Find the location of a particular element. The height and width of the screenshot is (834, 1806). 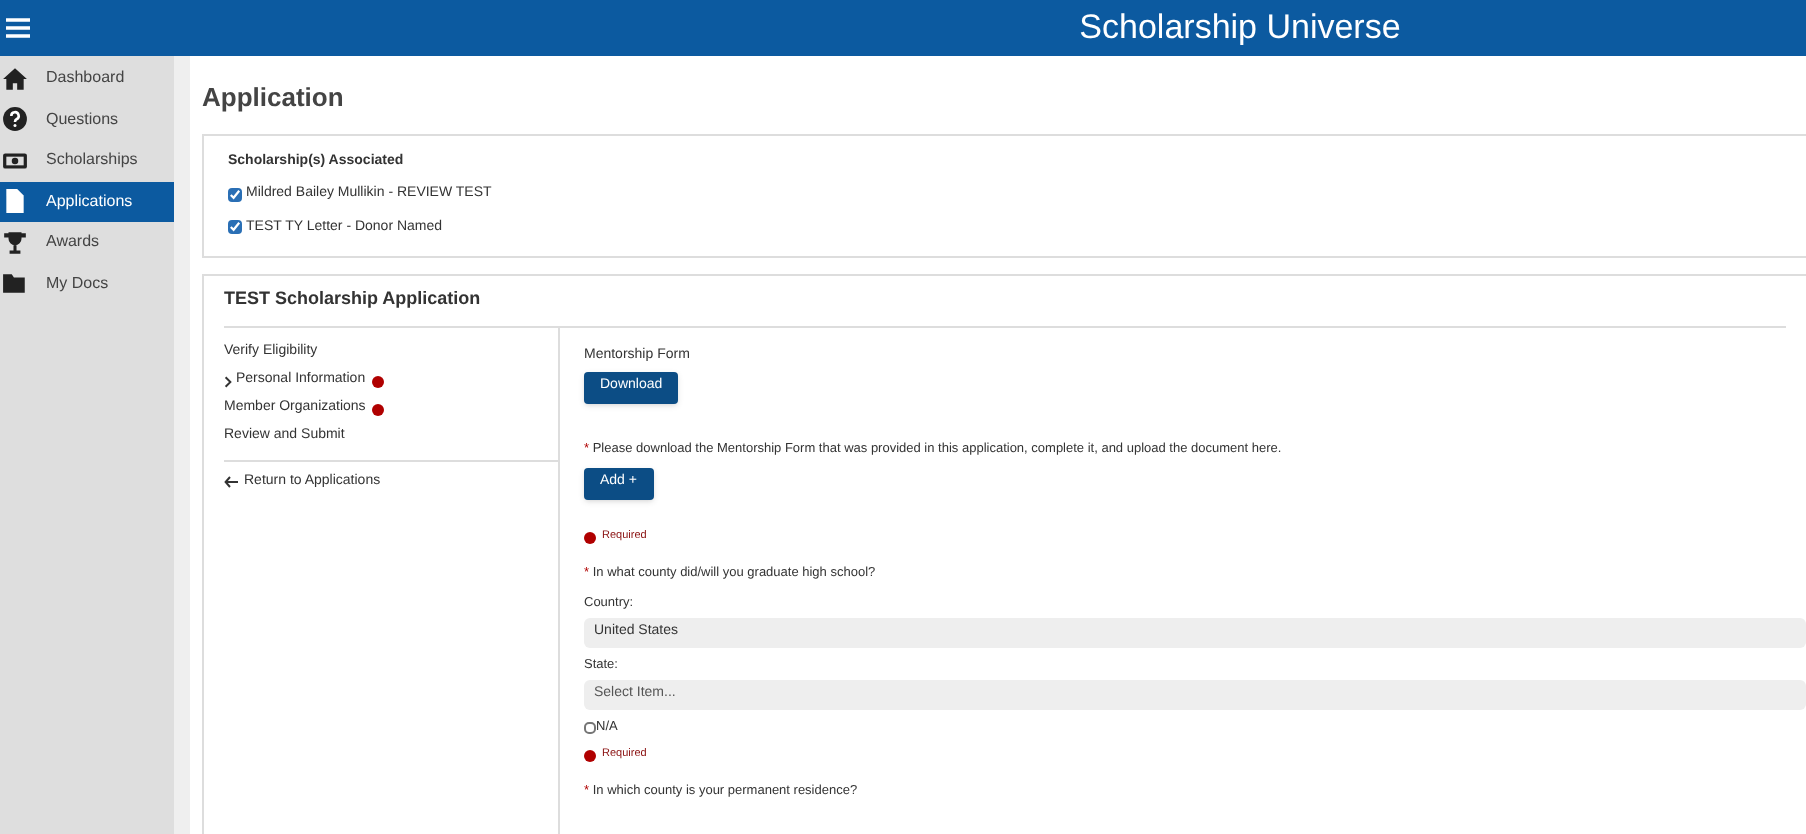

left-arrow-icon is located at coordinates (231, 481).